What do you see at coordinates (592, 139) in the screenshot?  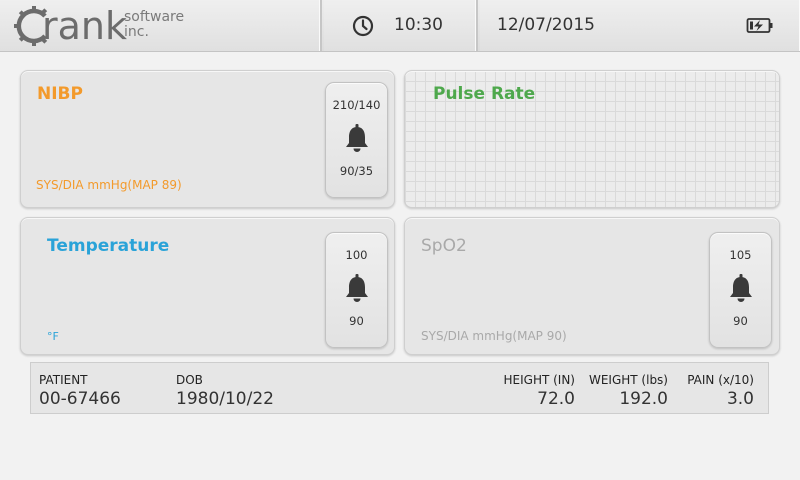 I see `pulse-rate-card: Pulse Rate` at bounding box center [592, 139].